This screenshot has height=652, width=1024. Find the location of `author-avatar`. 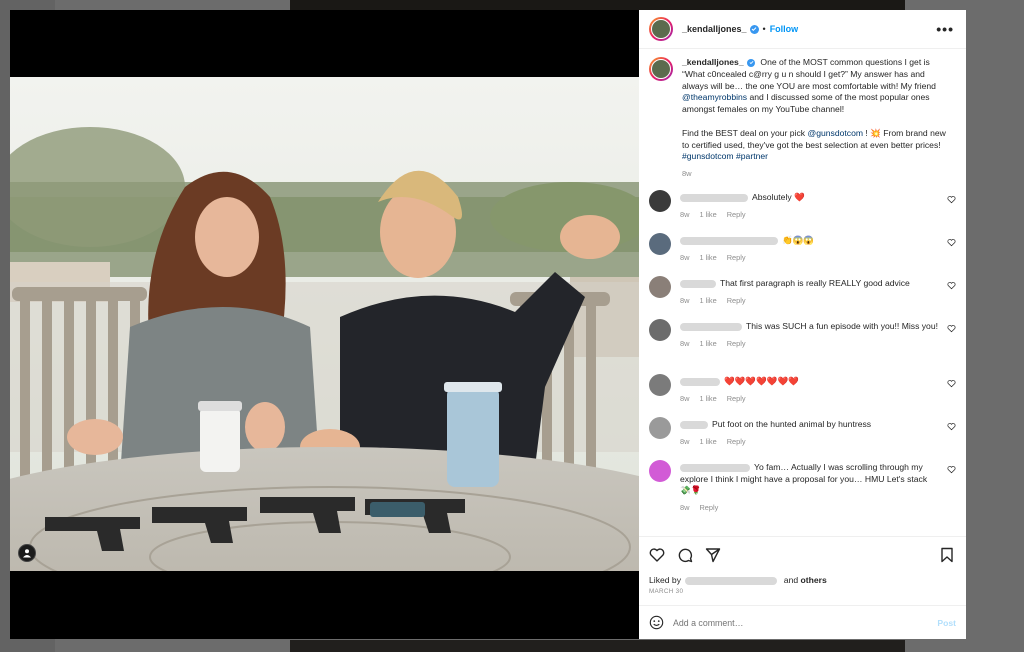

author-avatar is located at coordinates (661, 29).